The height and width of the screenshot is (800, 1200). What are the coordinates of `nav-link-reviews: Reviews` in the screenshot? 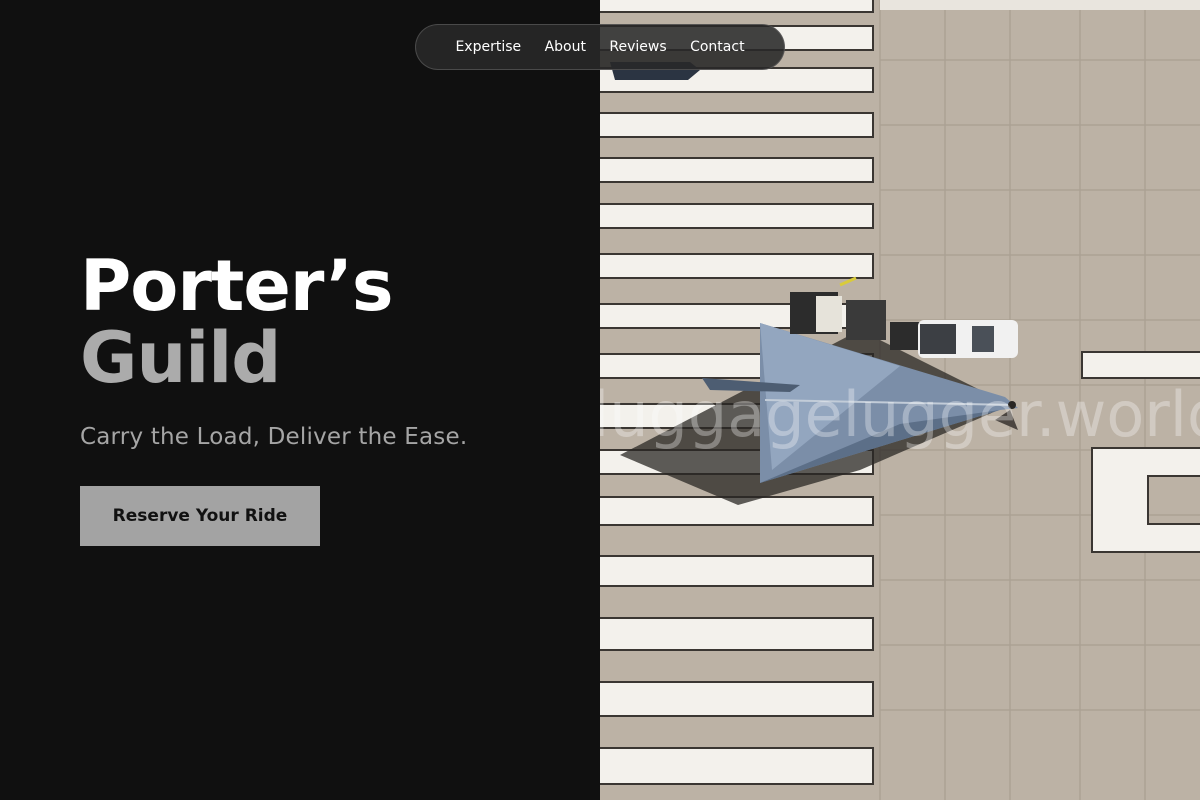 It's located at (637, 47).